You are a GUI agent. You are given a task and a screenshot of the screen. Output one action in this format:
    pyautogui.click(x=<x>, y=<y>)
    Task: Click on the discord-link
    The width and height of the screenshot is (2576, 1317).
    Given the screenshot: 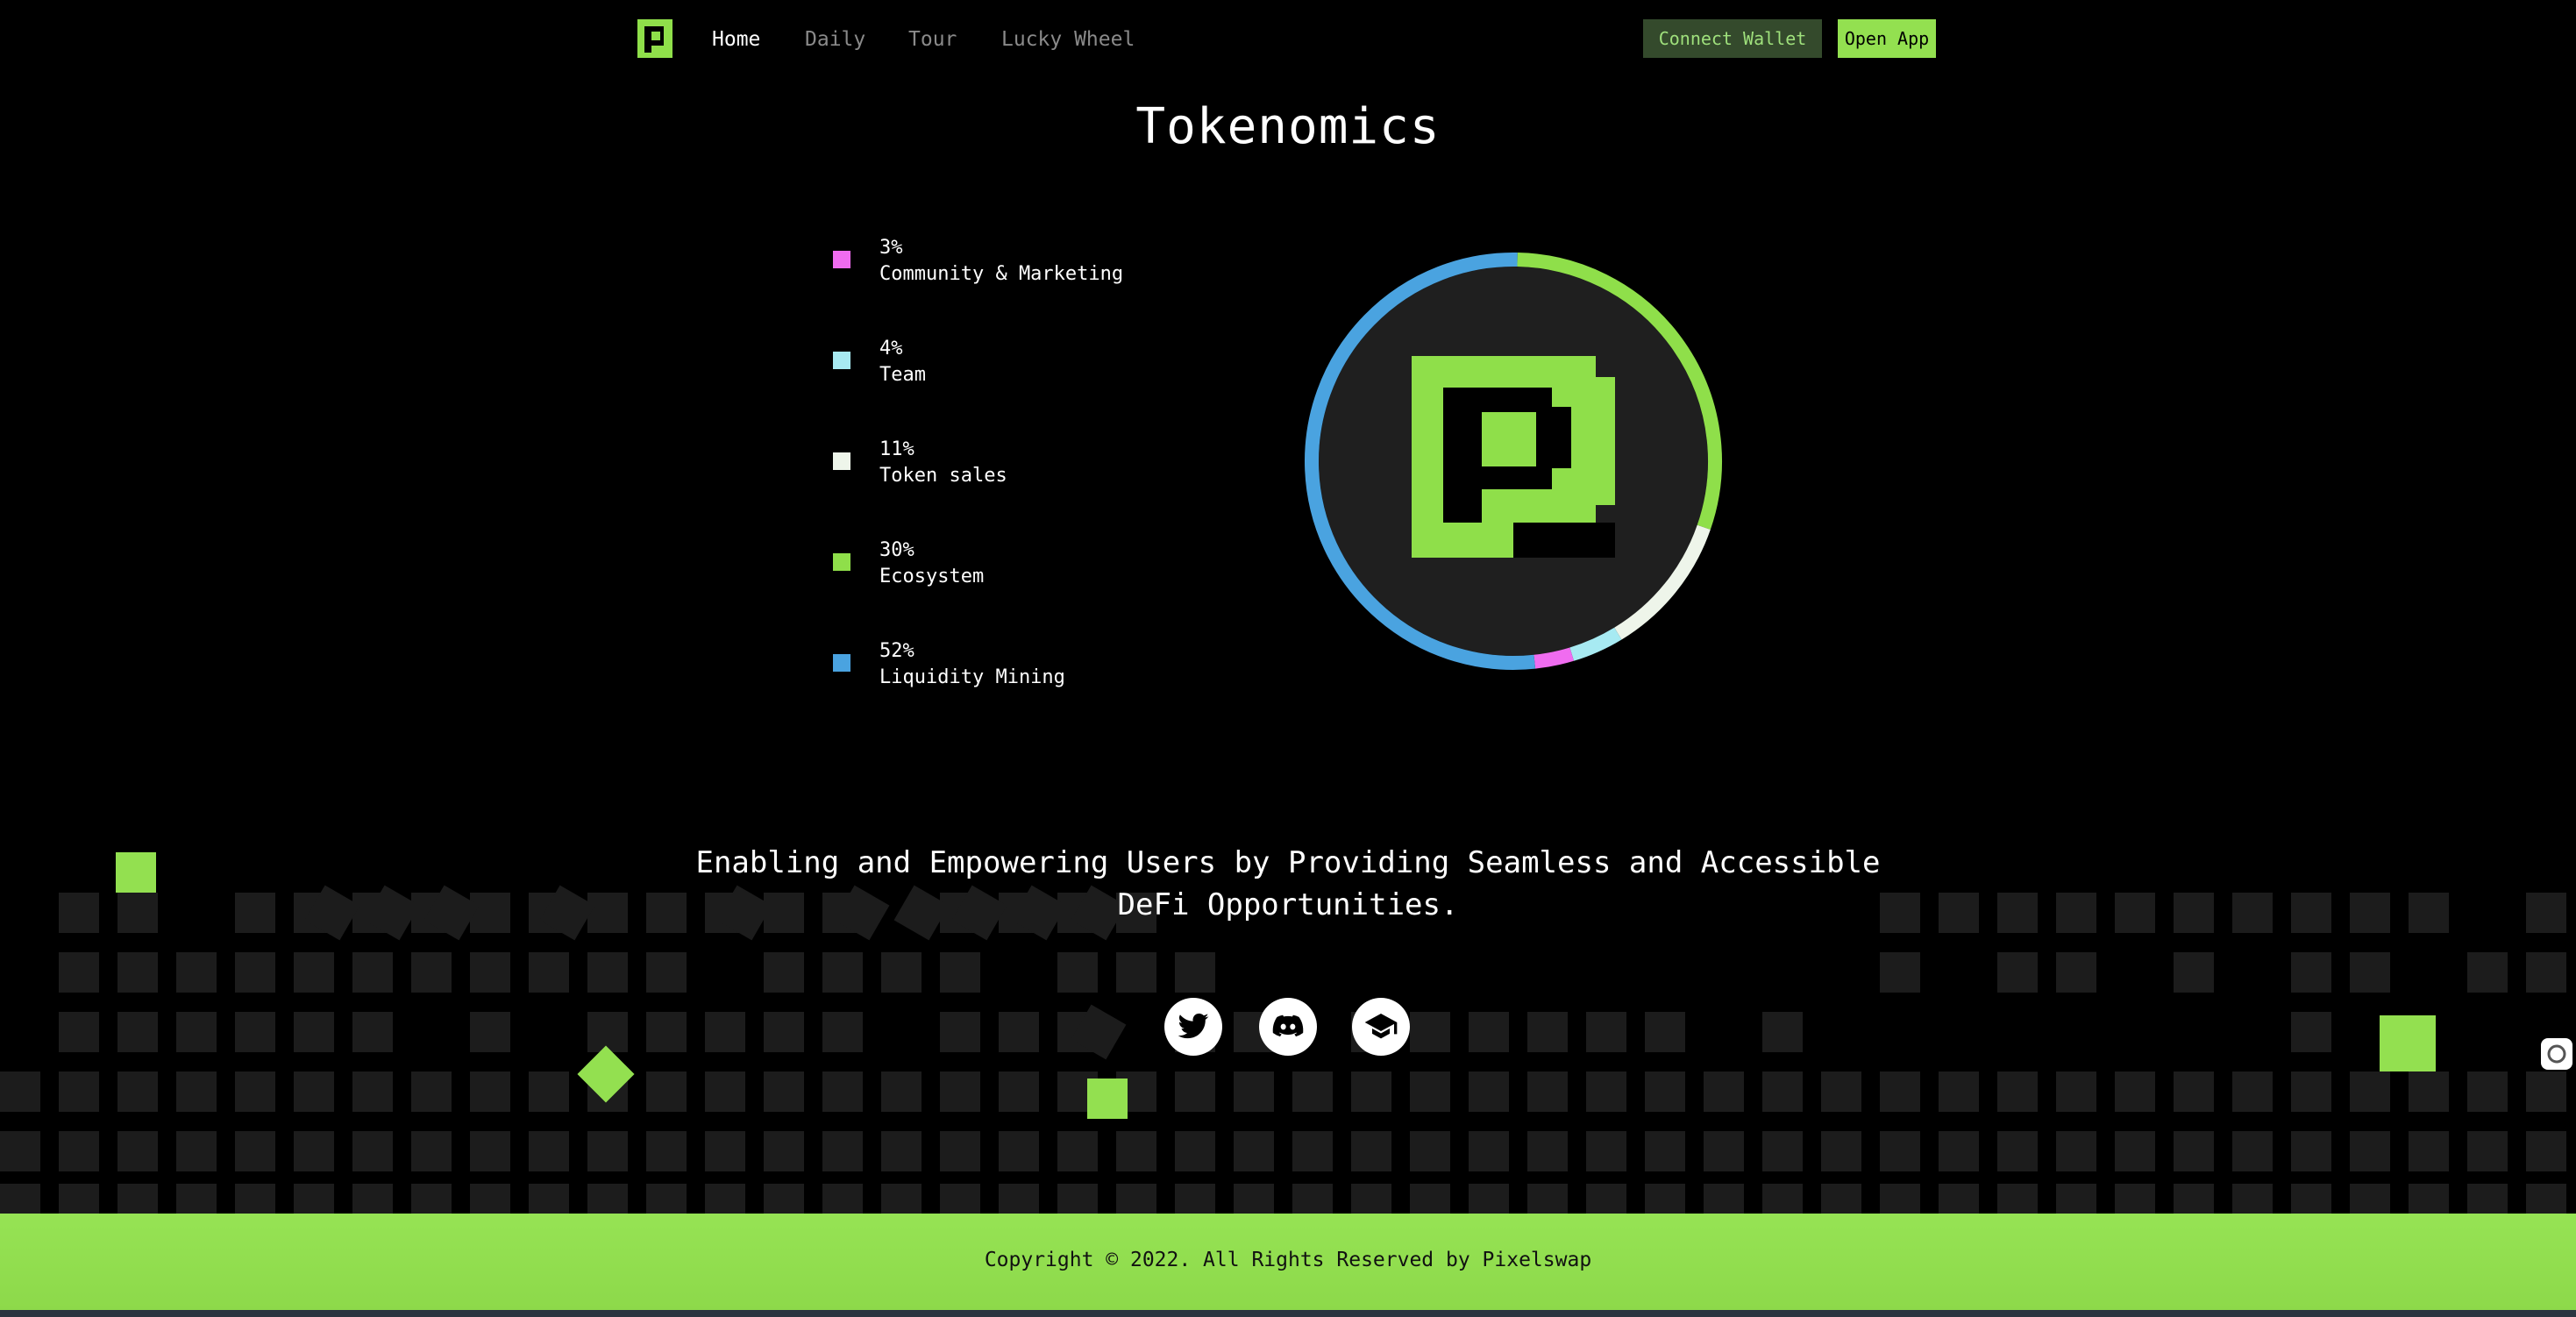 What is the action you would take?
    pyautogui.click(x=1288, y=1027)
    